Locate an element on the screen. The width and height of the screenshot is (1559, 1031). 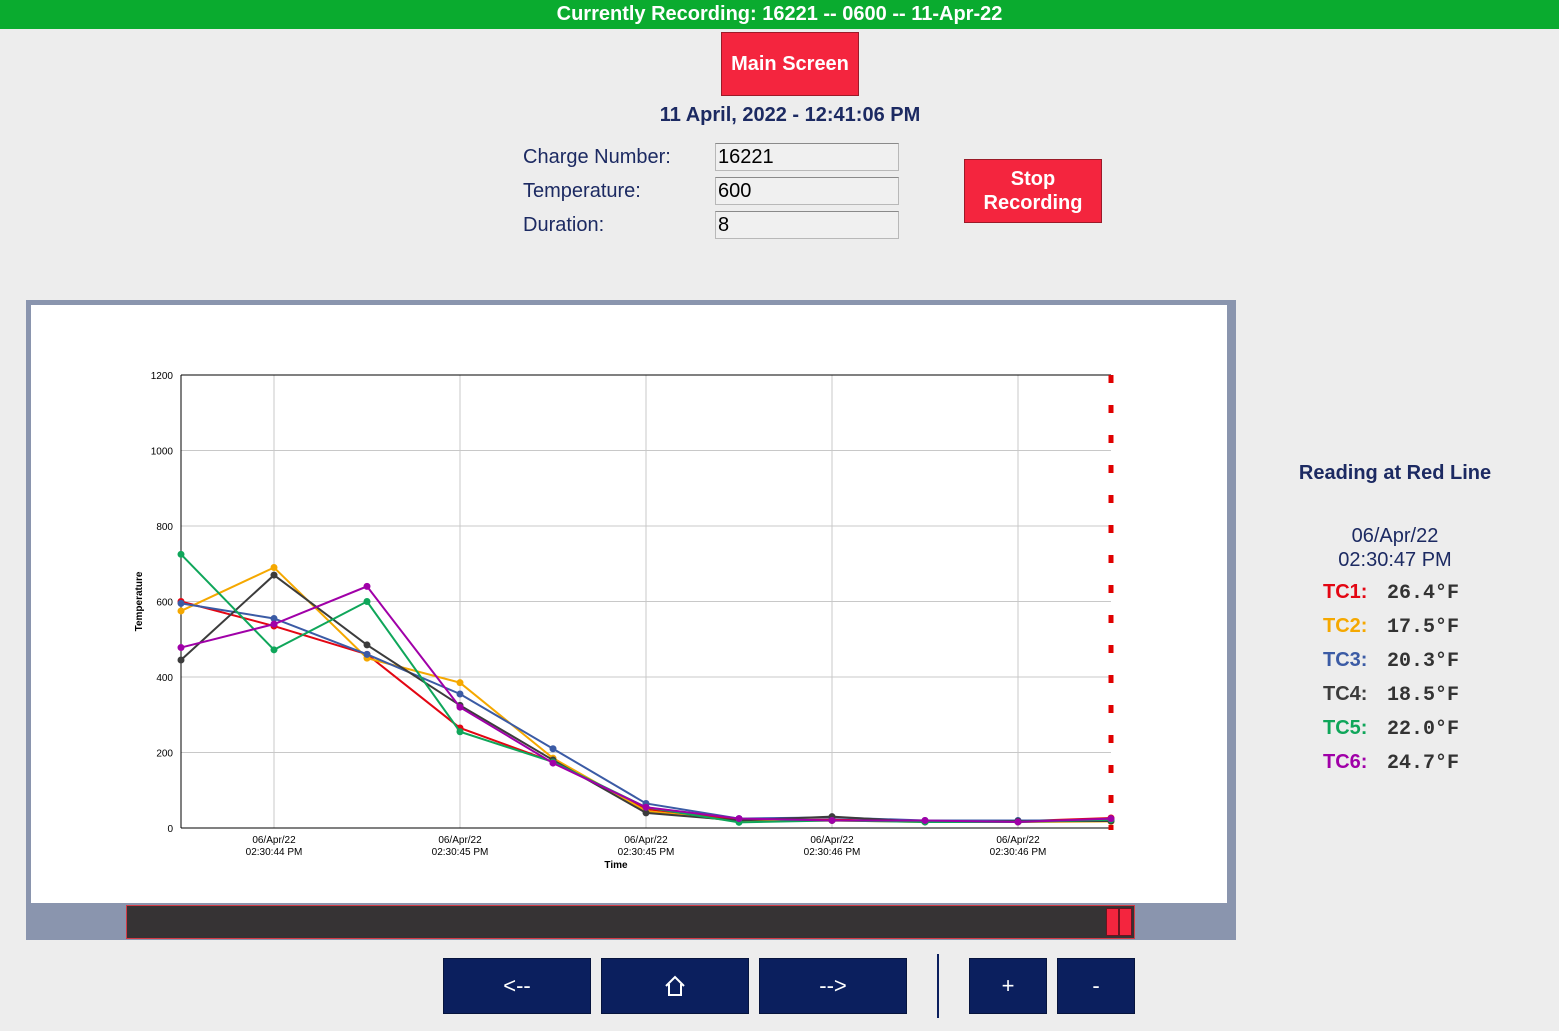
x-tick-label: 02:30:44 PM is located at coordinates (274, 852).